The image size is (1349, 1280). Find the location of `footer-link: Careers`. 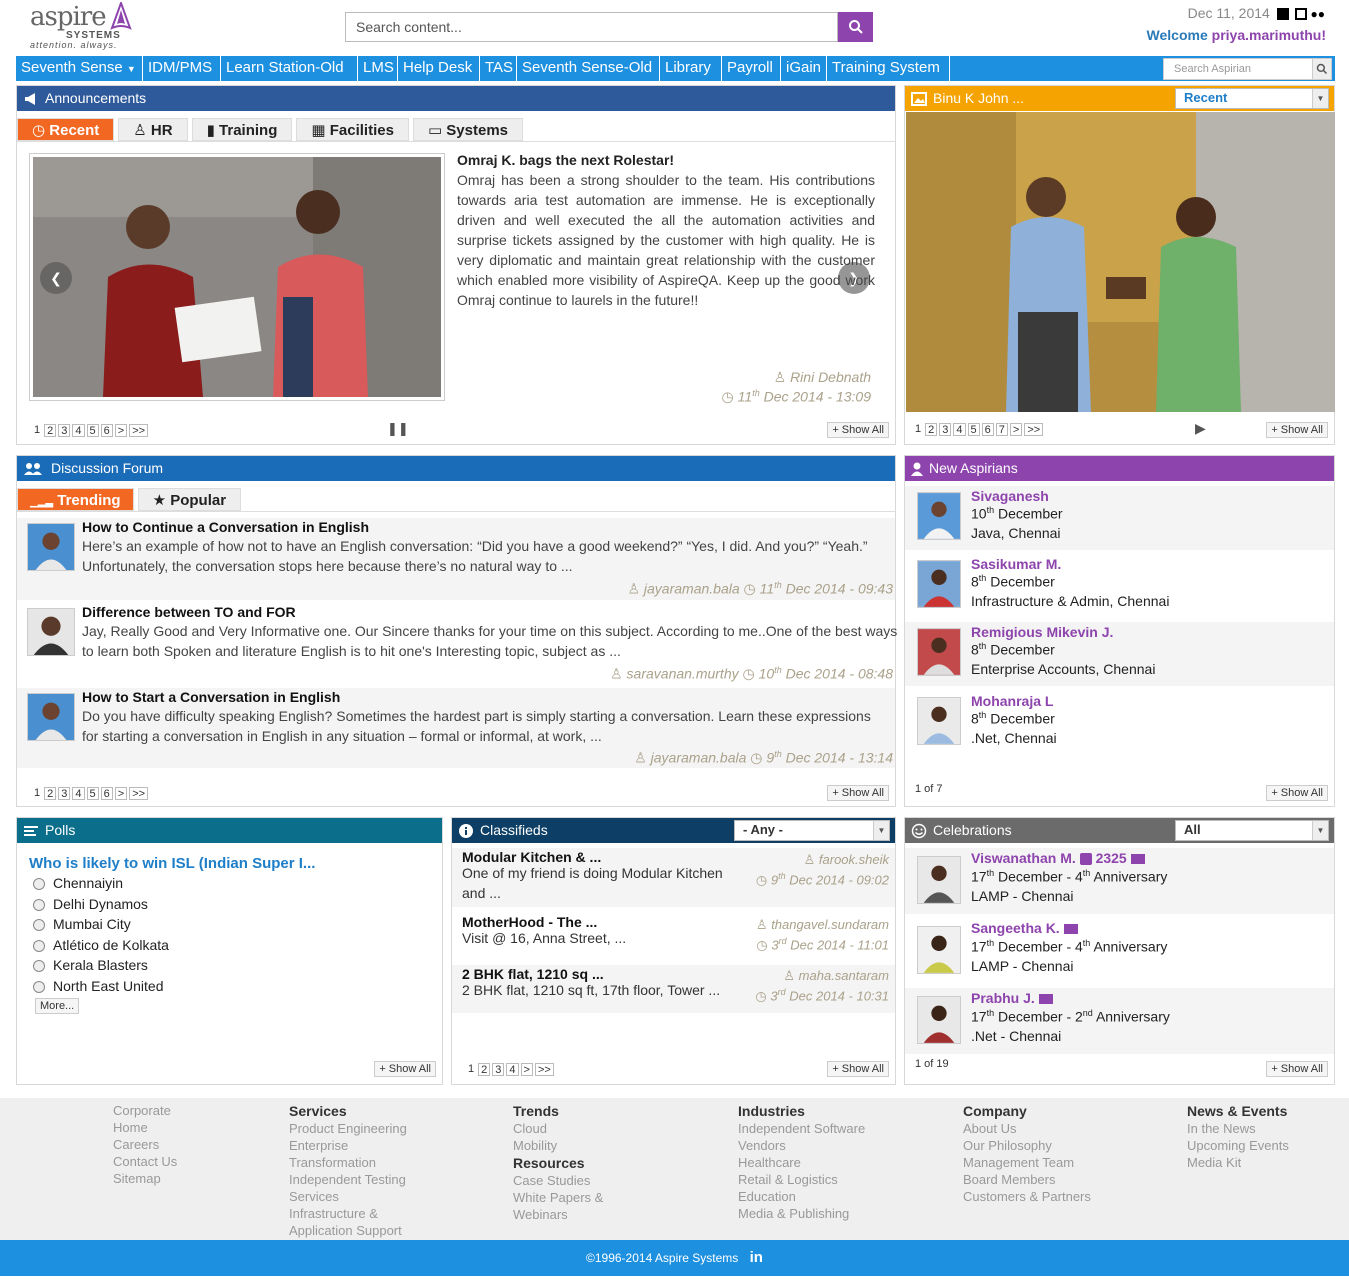

footer-link: Careers is located at coordinates (145, 1144).